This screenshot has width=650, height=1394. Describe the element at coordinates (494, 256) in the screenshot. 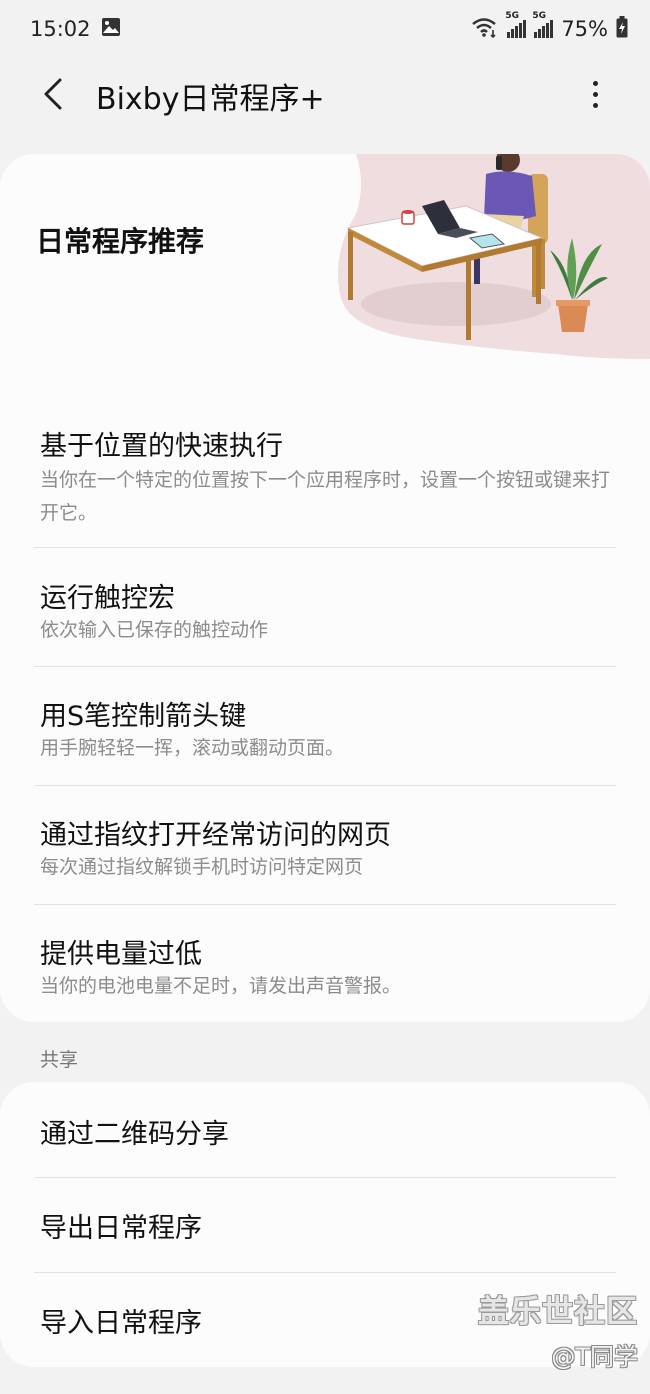

I see `person-at-desk-illustration` at that location.